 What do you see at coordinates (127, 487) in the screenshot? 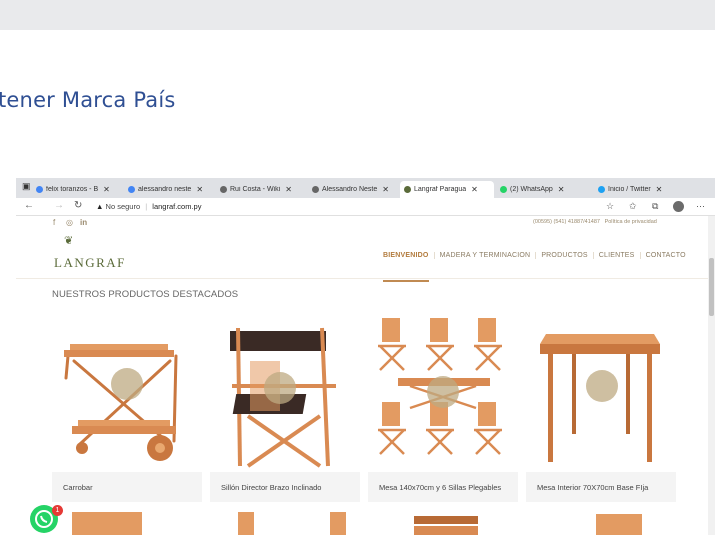
I see `product-name: Carrobar` at bounding box center [127, 487].